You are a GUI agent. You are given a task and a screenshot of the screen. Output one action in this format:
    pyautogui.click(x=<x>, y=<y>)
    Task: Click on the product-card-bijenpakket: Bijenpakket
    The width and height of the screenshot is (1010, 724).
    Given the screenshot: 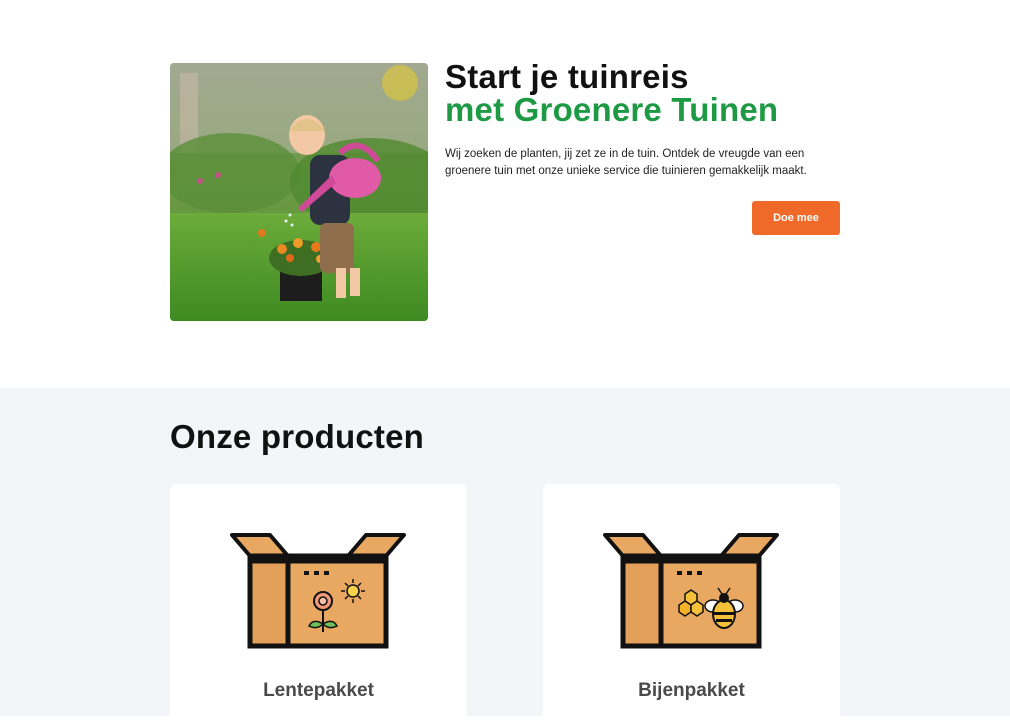 What is the action you would take?
    pyautogui.click(x=691, y=604)
    